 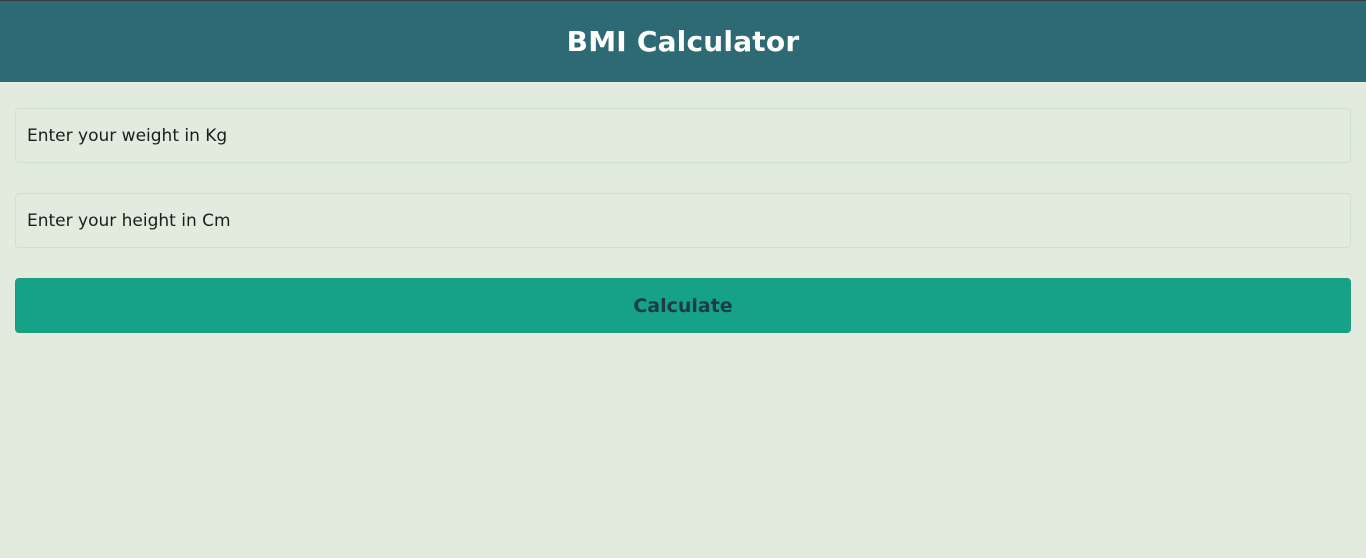 I want to click on app-header: BMI Calculator, so click(x=683, y=41).